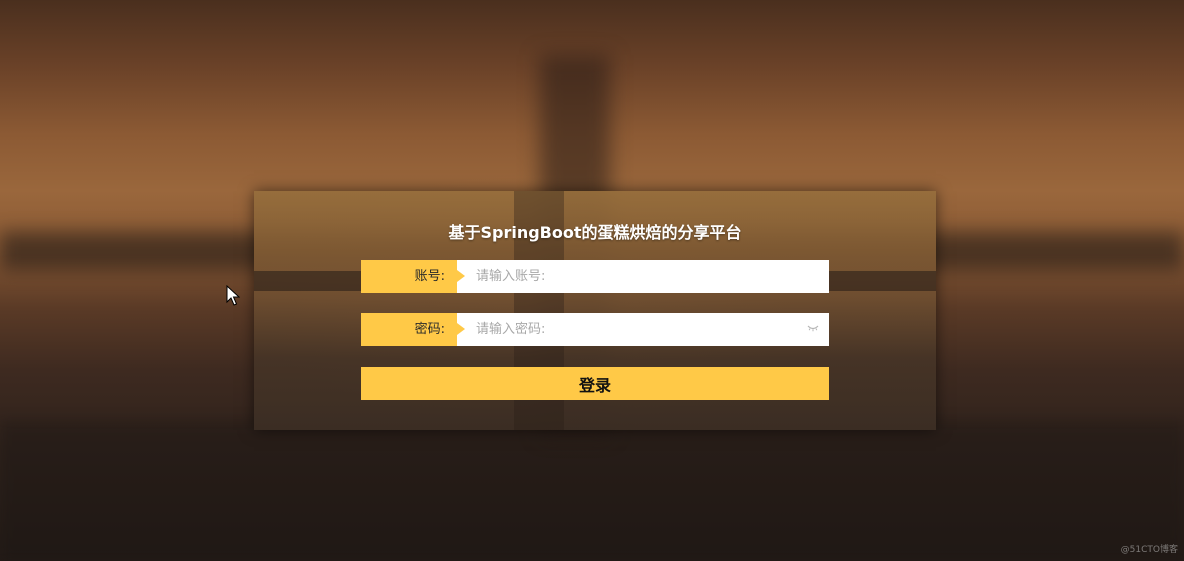 Image resolution: width=1184 pixels, height=561 pixels. I want to click on username-field: 账号:, so click(595, 276).